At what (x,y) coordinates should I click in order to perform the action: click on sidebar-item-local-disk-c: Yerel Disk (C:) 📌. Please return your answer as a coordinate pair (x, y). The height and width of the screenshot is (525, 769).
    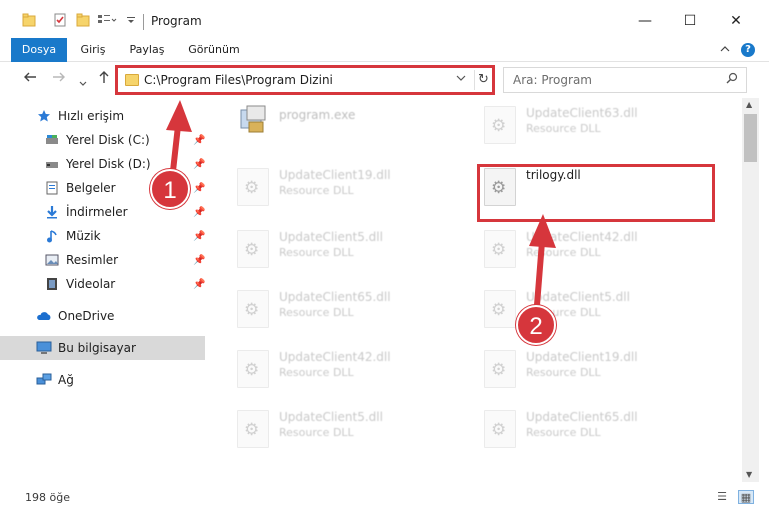
    Looking at the image, I should click on (102, 140).